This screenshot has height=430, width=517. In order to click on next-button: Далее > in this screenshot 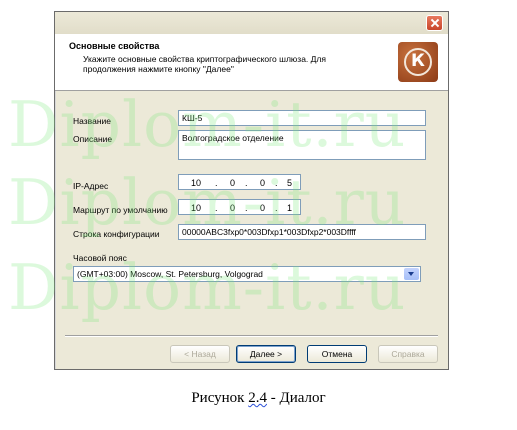, I will do `click(266, 354)`.